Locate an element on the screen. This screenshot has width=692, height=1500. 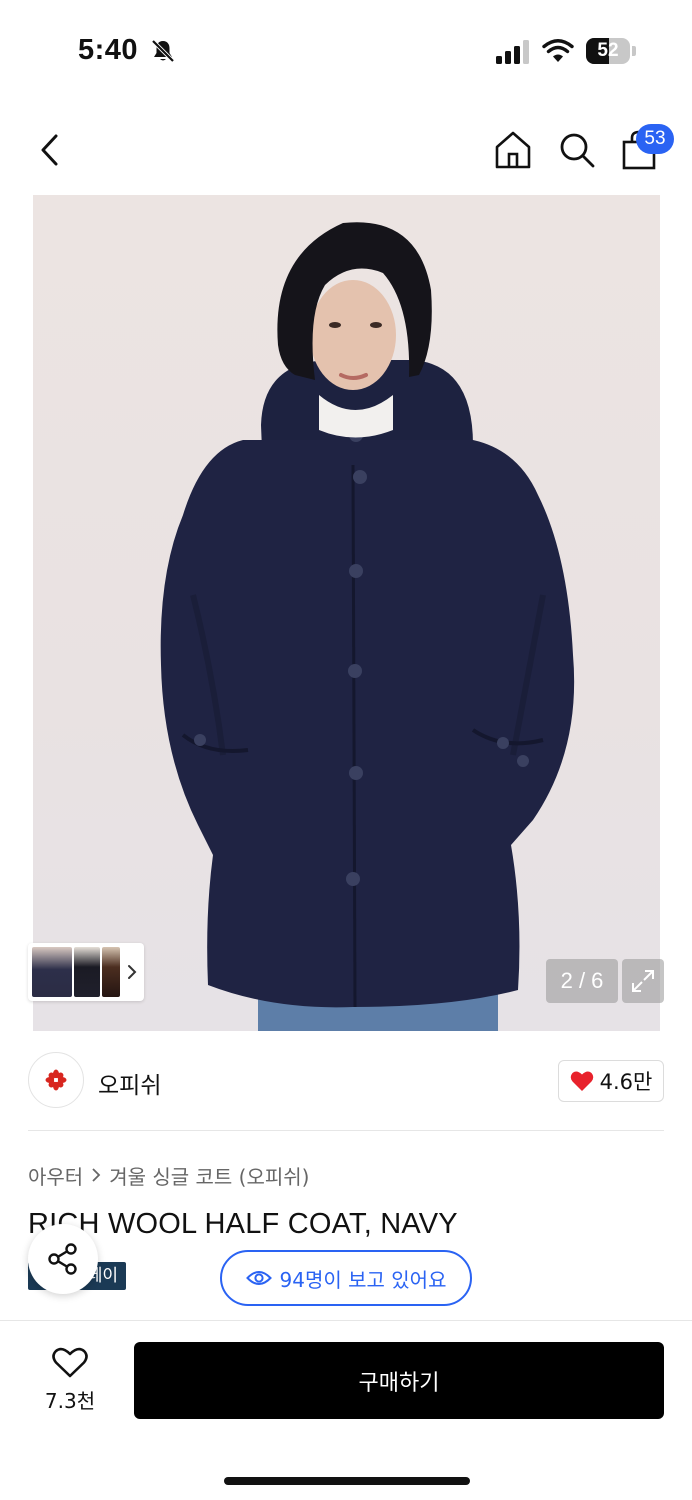
brand-row: 오피쉬 4.6만 is located at coordinates (346, 1081).